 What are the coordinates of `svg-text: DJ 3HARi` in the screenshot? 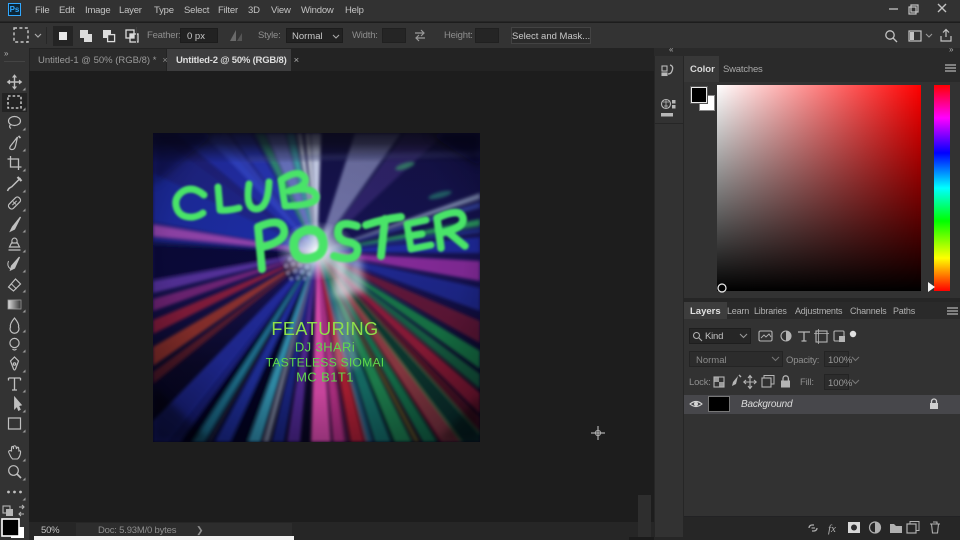 It's located at (325, 347).